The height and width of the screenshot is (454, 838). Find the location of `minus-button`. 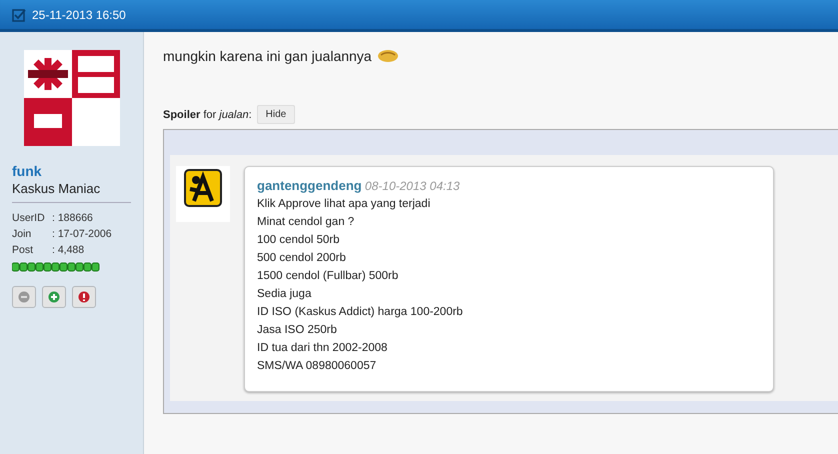

minus-button is located at coordinates (24, 297).